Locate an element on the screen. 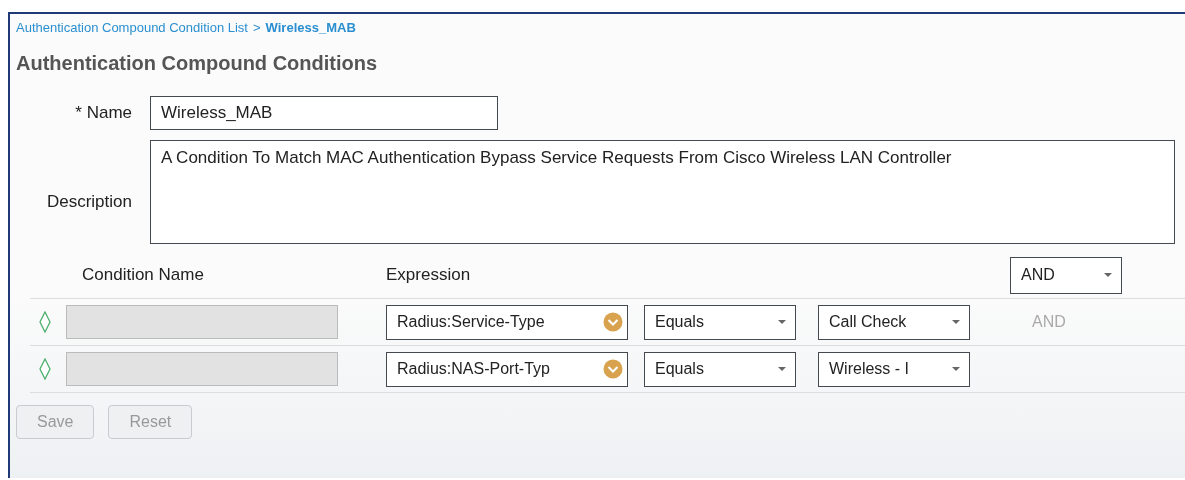 The width and height of the screenshot is (1185, 480). attribute-field: Radius:NAS-Port-Typ is located at coordinates (507, 369).